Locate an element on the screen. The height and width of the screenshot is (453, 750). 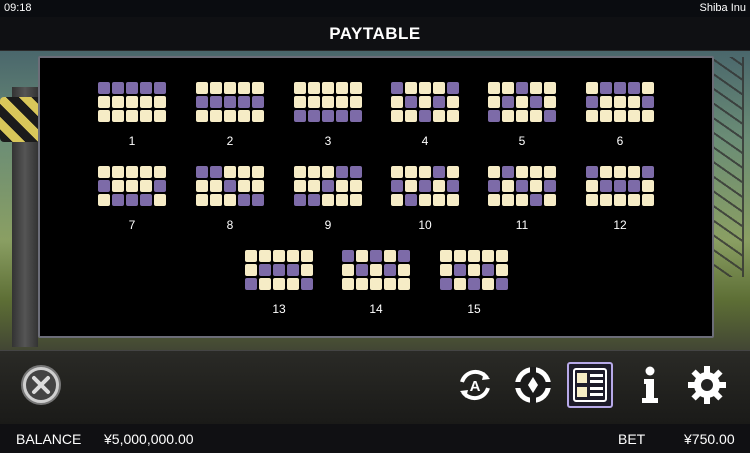
autoplay-button: A is located at coordinates (475, 385).